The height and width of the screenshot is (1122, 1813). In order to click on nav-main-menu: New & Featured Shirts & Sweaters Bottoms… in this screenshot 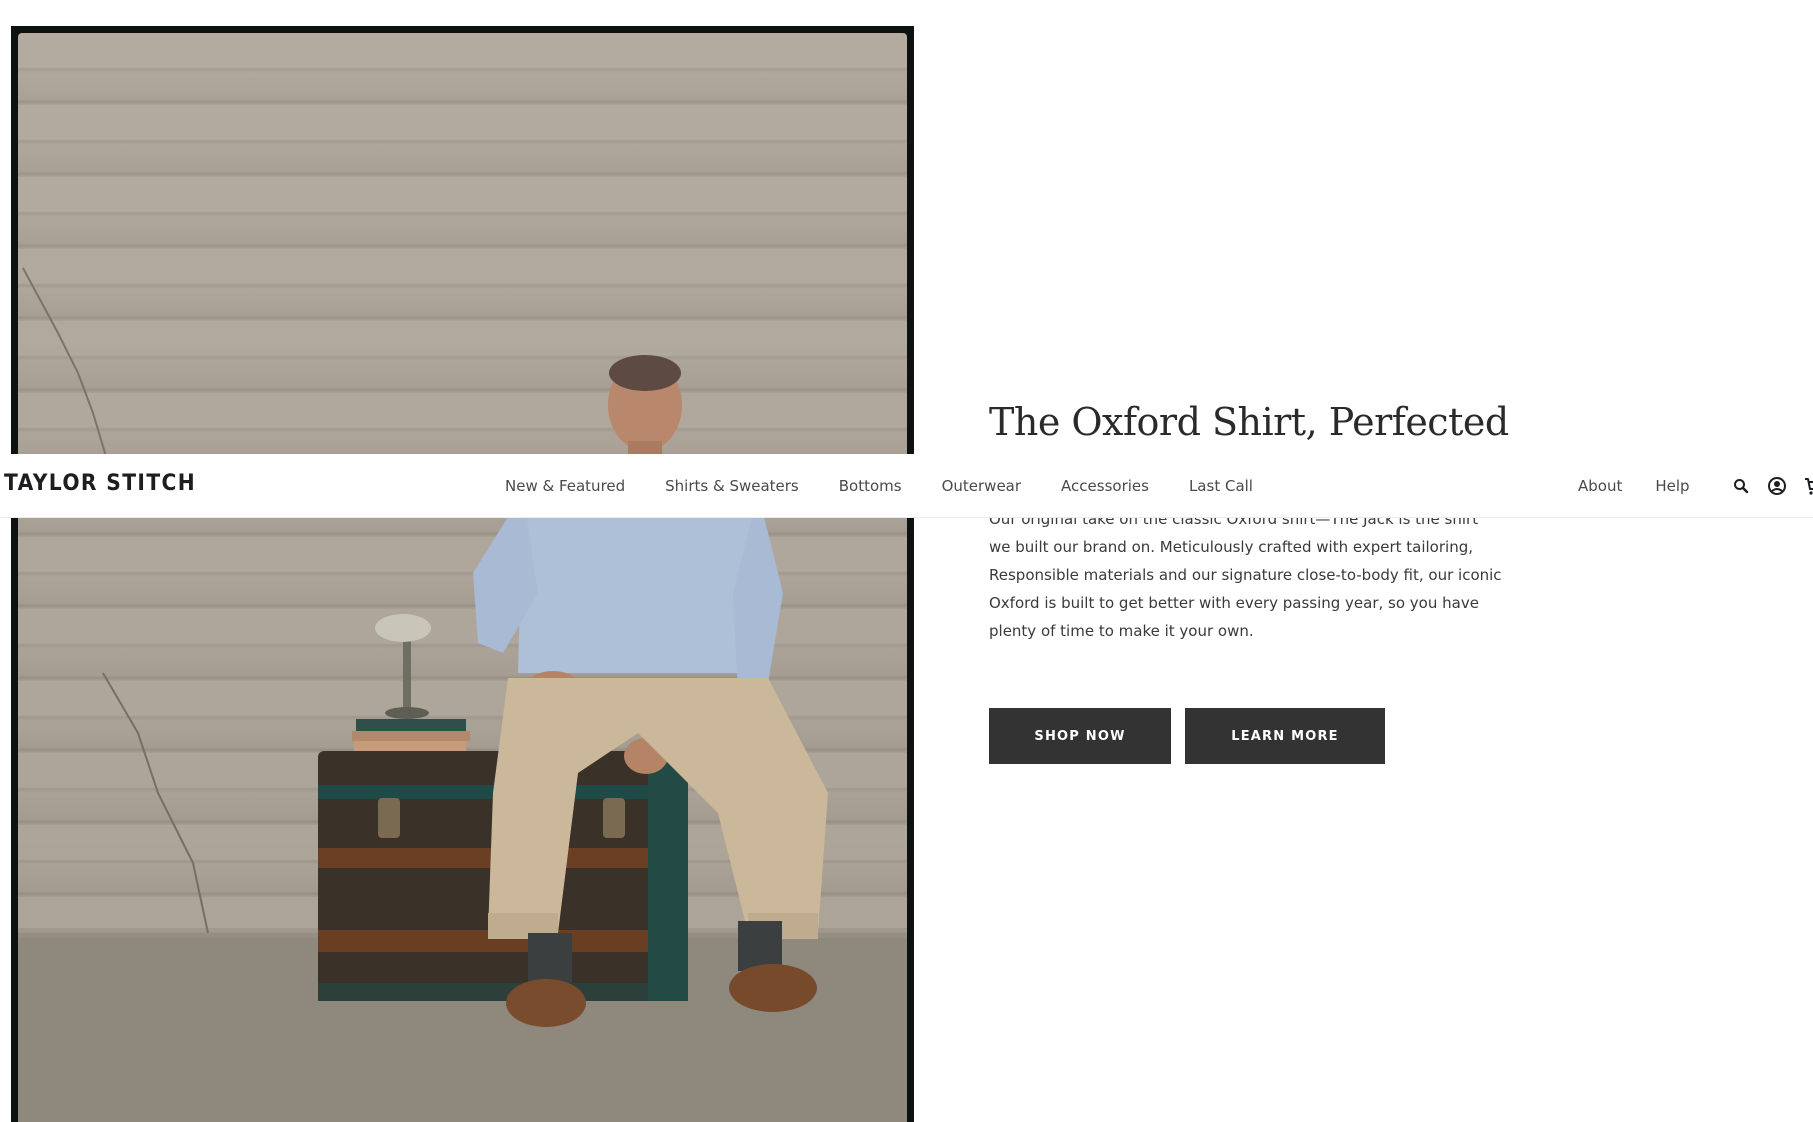, I will do `click(899, 485)`.